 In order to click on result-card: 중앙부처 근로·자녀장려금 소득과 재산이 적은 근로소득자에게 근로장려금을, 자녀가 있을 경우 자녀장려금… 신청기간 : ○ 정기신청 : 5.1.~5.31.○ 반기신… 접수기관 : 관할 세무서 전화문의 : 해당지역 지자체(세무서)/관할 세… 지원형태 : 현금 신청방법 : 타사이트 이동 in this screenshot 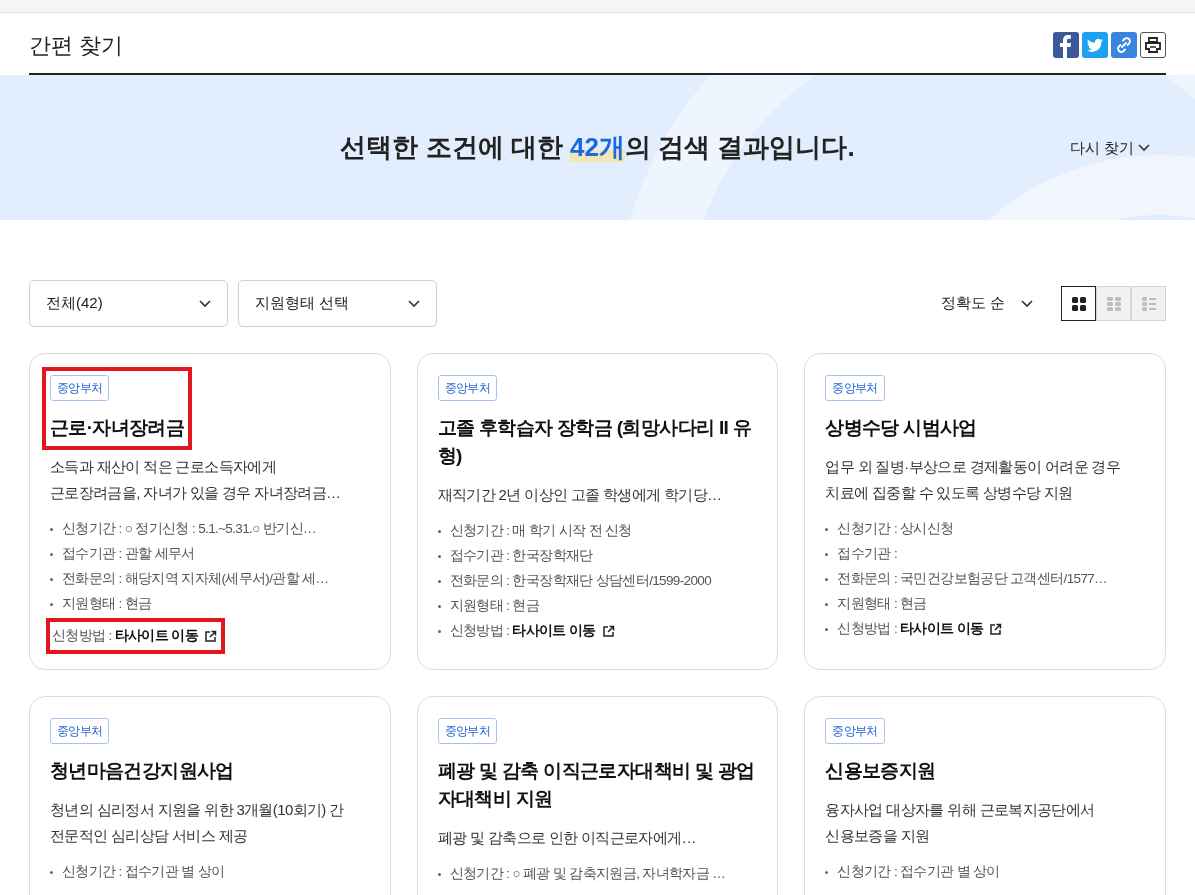, I will do `click(210, 511)`.